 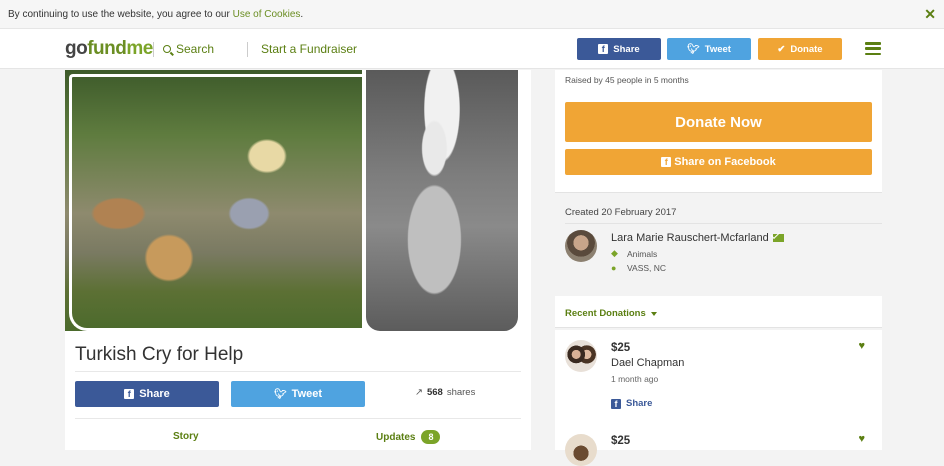 What do you see at coordinates (159, 354) in the screenshot?
I see `campaign-title: Turkish Cry for Help` at bounding box center [159, 354].